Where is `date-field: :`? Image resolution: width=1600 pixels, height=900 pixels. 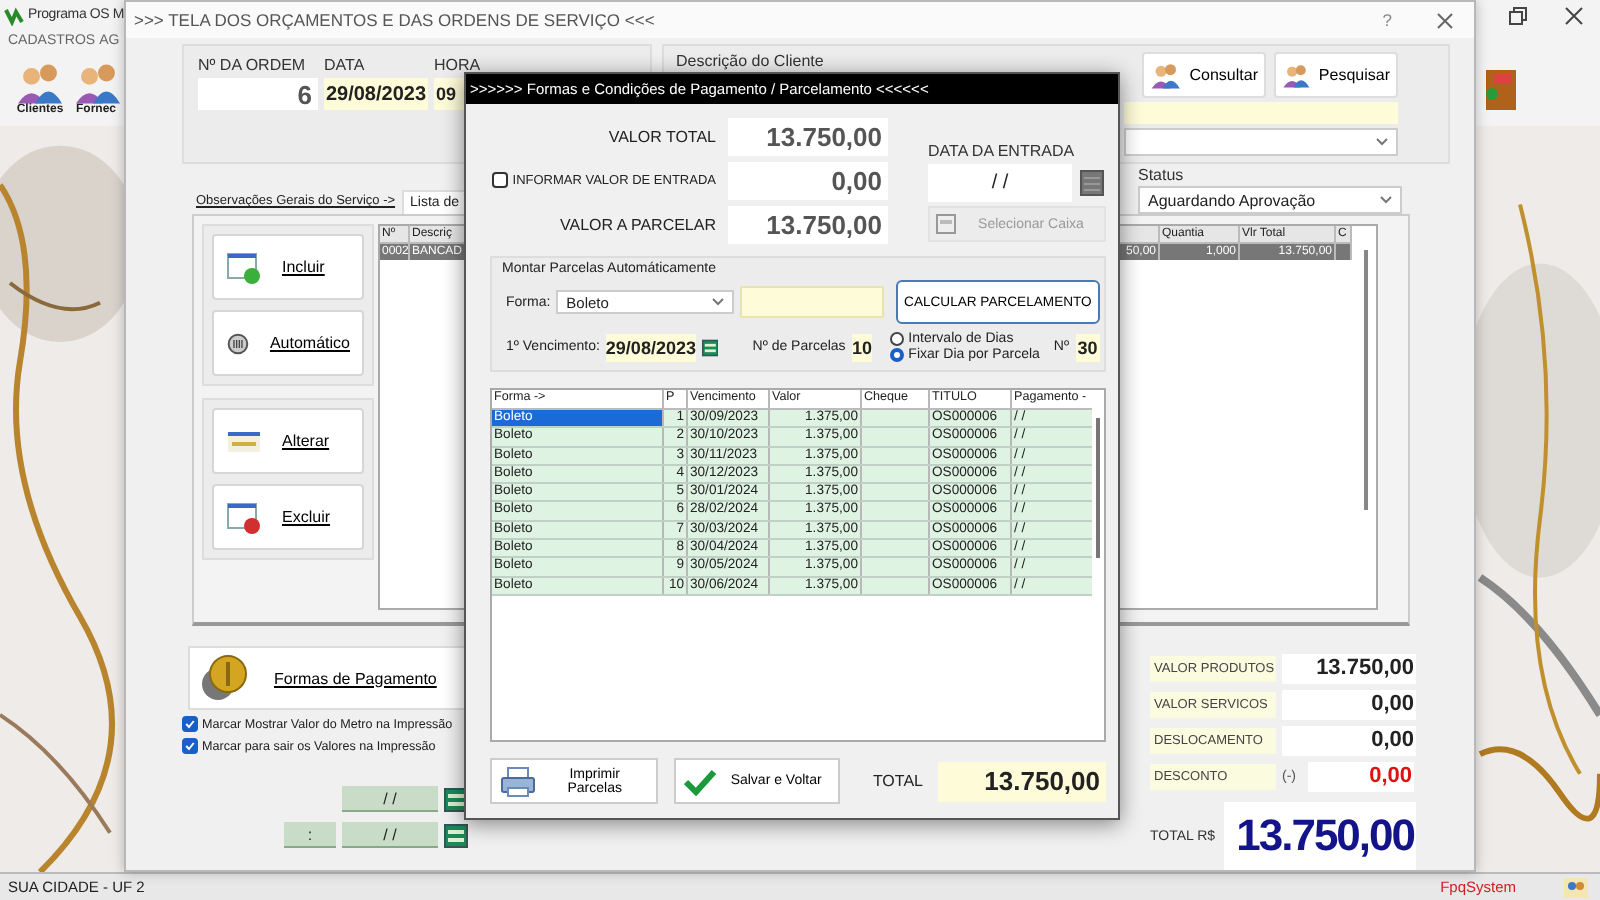
date-field: : is located at coordinates (310, 835).